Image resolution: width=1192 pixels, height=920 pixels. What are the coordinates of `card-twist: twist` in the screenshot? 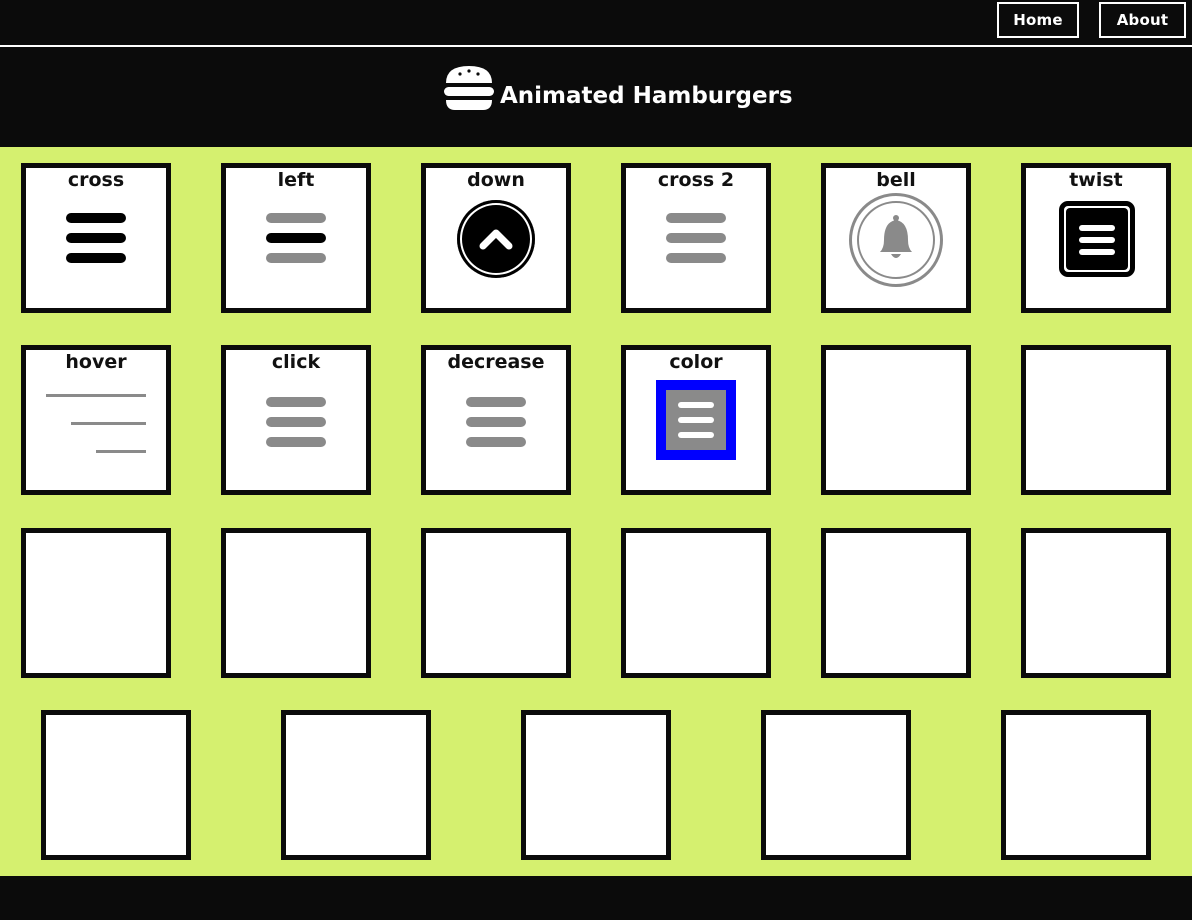 It's located at (1096, 238).